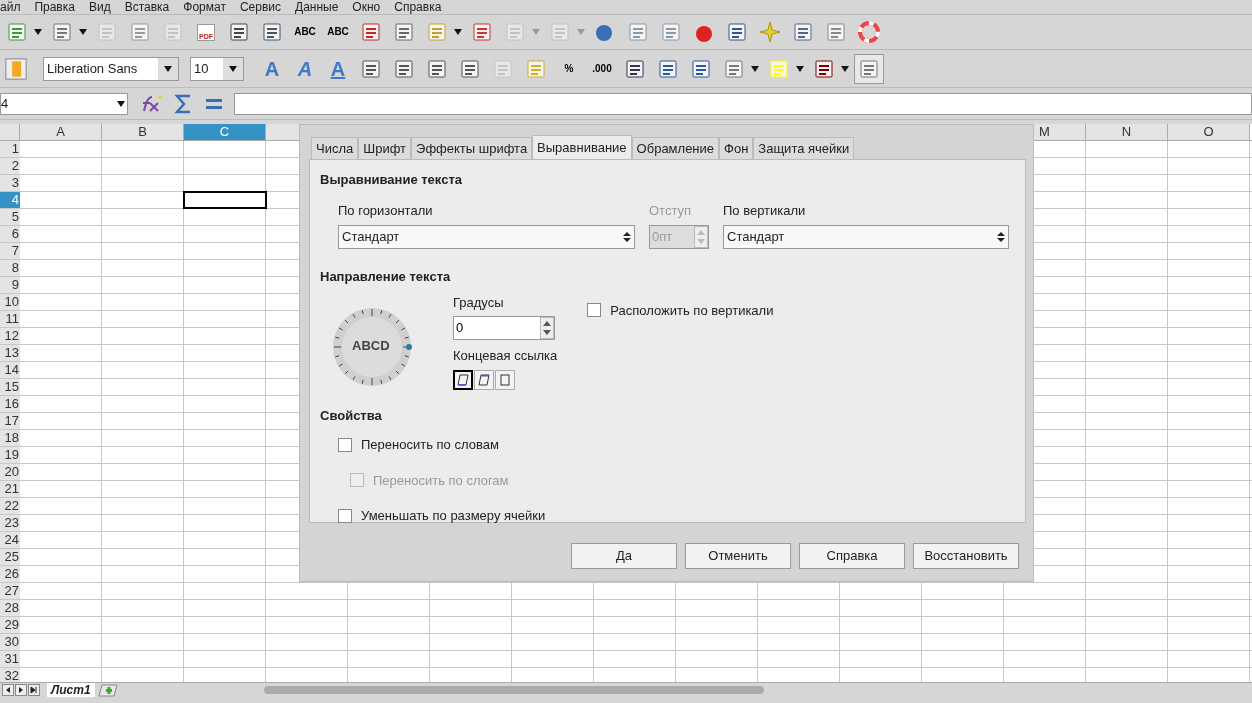 The image size is (1252, 703). I want to click on decimal-icon: .000, so click(602, 68).